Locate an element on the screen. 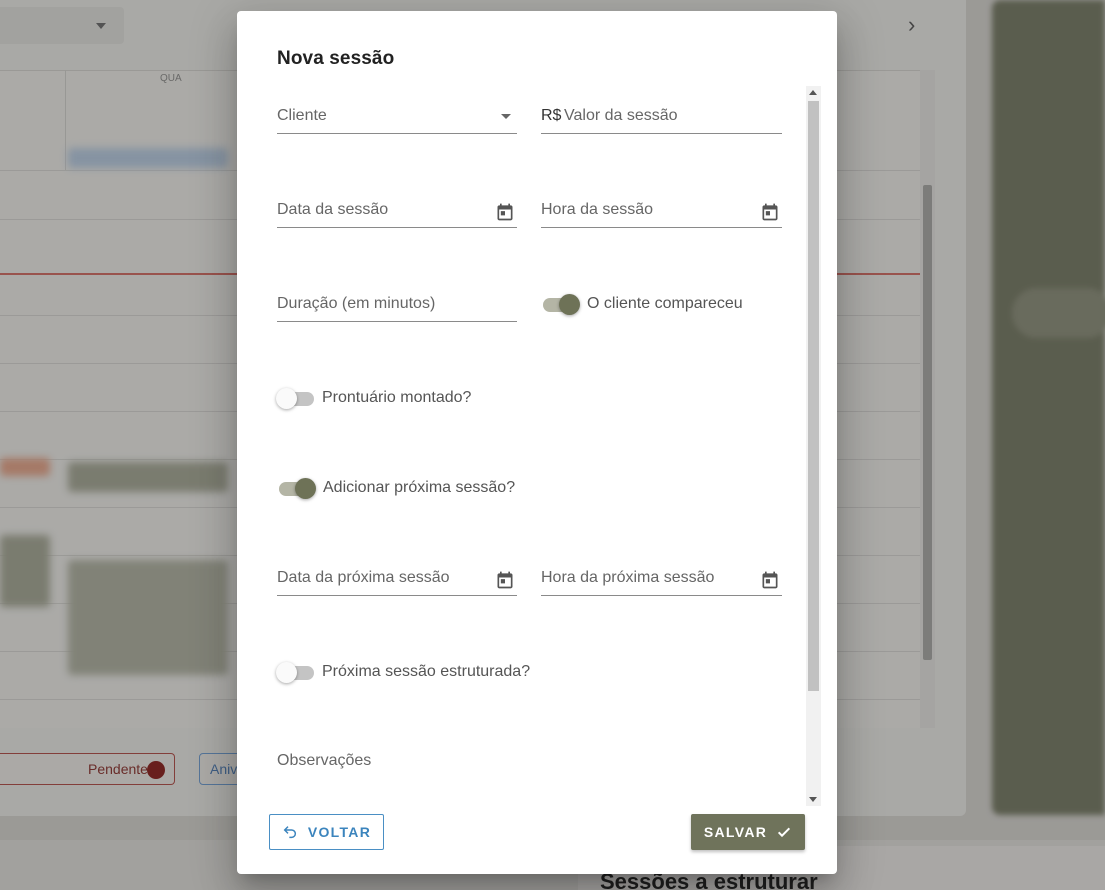 The width and height of the screenshot is (1105, 890). next-session-toggle-row: Adicionar próxima sessão? is located at coordinates (396, 488).